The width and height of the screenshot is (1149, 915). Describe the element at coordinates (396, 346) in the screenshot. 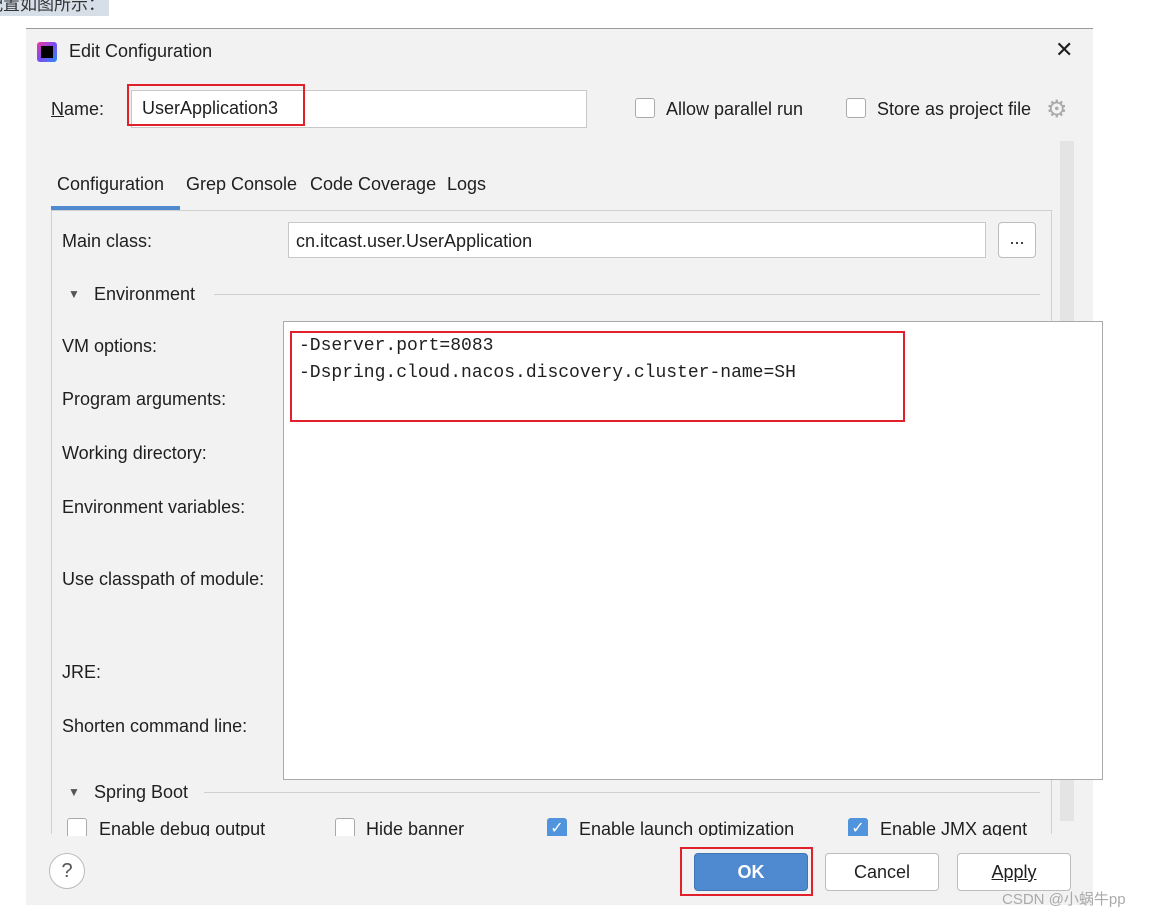

I see `vm-options-line: -Dserver.port=8083` at that location.